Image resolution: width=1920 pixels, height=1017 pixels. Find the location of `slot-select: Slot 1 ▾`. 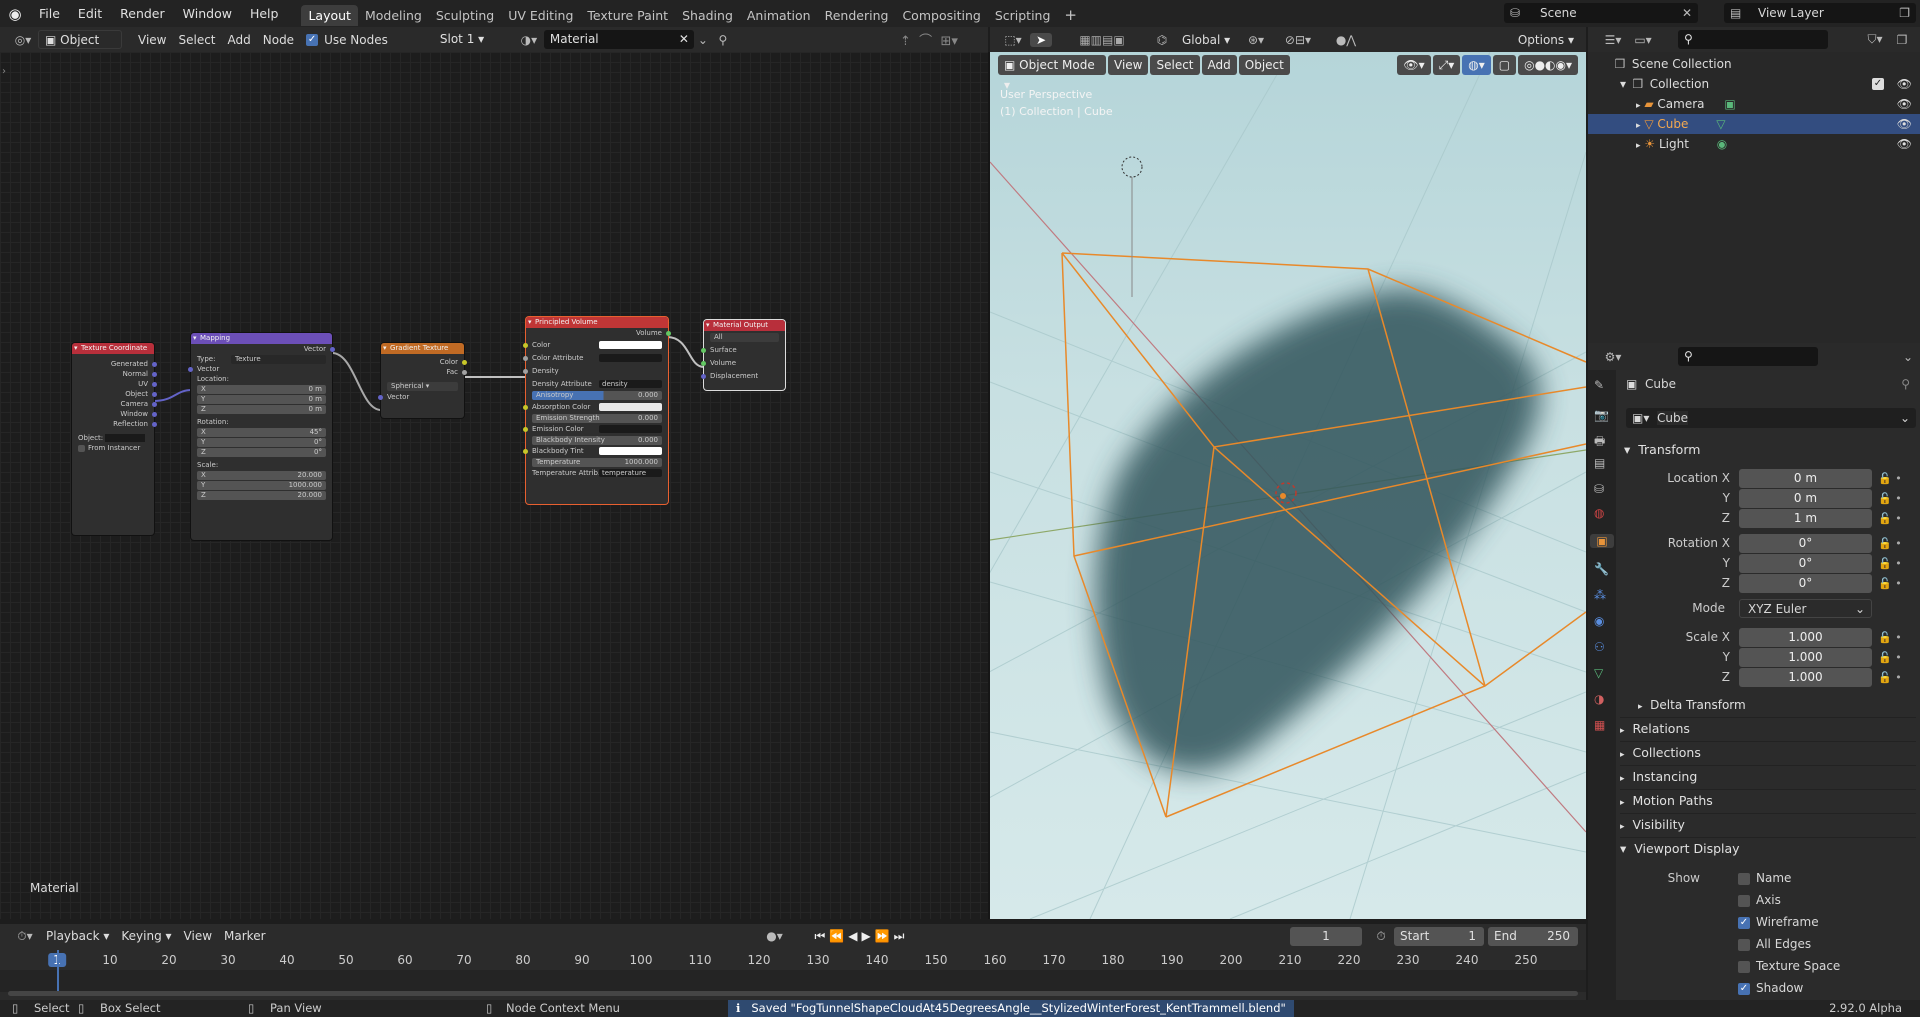

slot-select: Slot 1 ▾ is located at coordinates (473, 39).